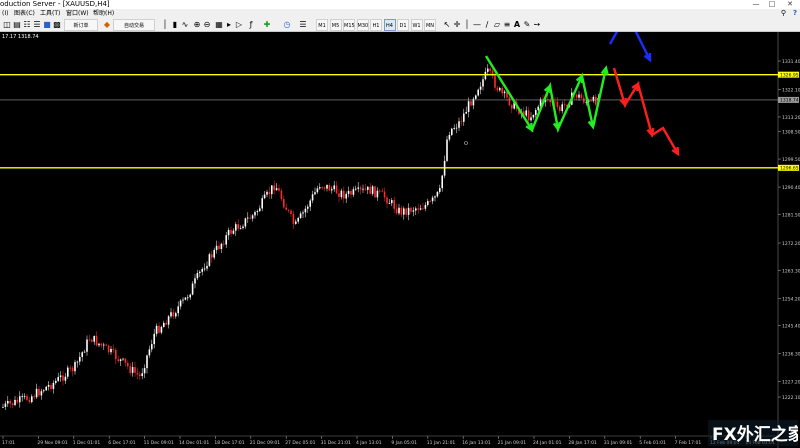  Describe the element at coordinates (267, 25) in the screenshot. I see `add-indicator-icon: ✚` at that location.